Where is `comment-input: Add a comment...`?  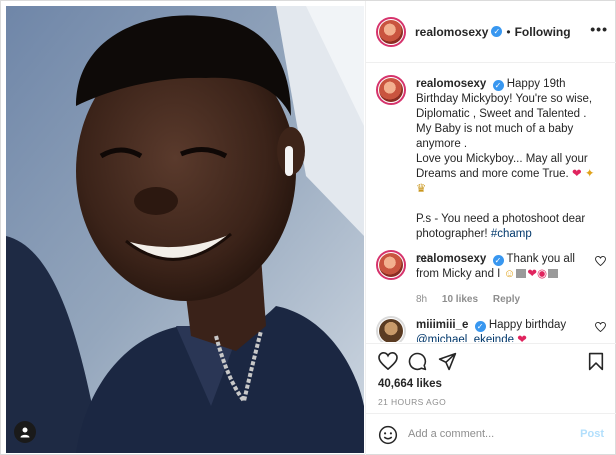
comment-input: Add a comment... is located at coordinates (451, 434).